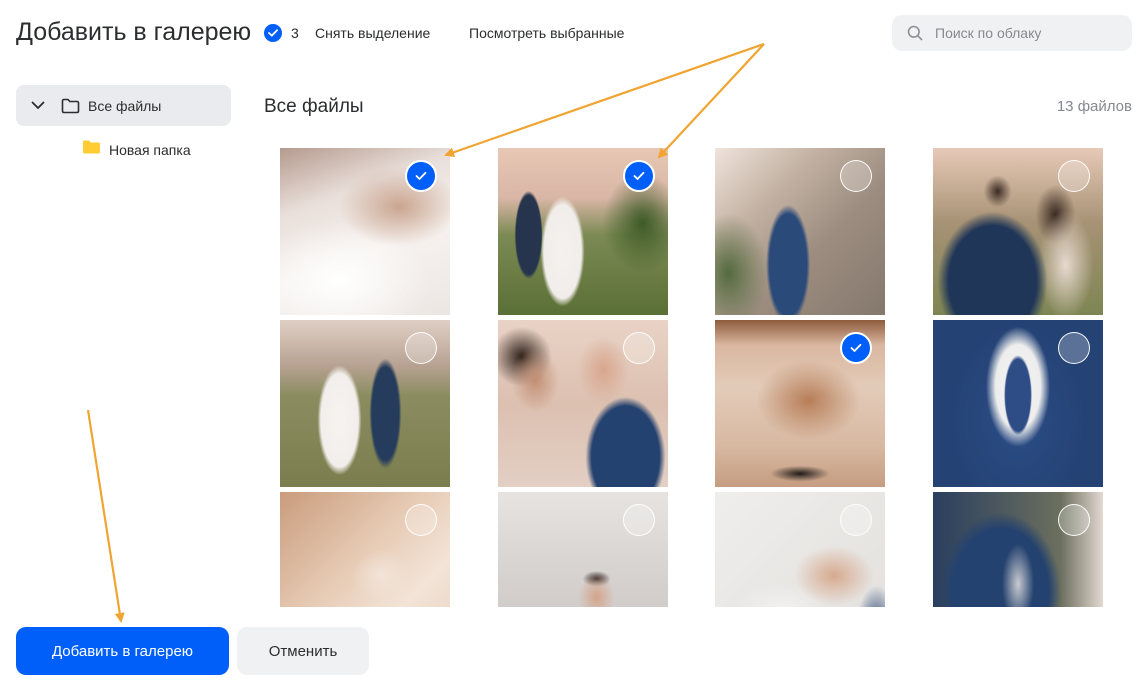 This screenshot has width=1145, height=685. What do you see at coordinates (38, 106) in the screenshot?
I see `chevron-down-icon` at bounding box center [38, 106].